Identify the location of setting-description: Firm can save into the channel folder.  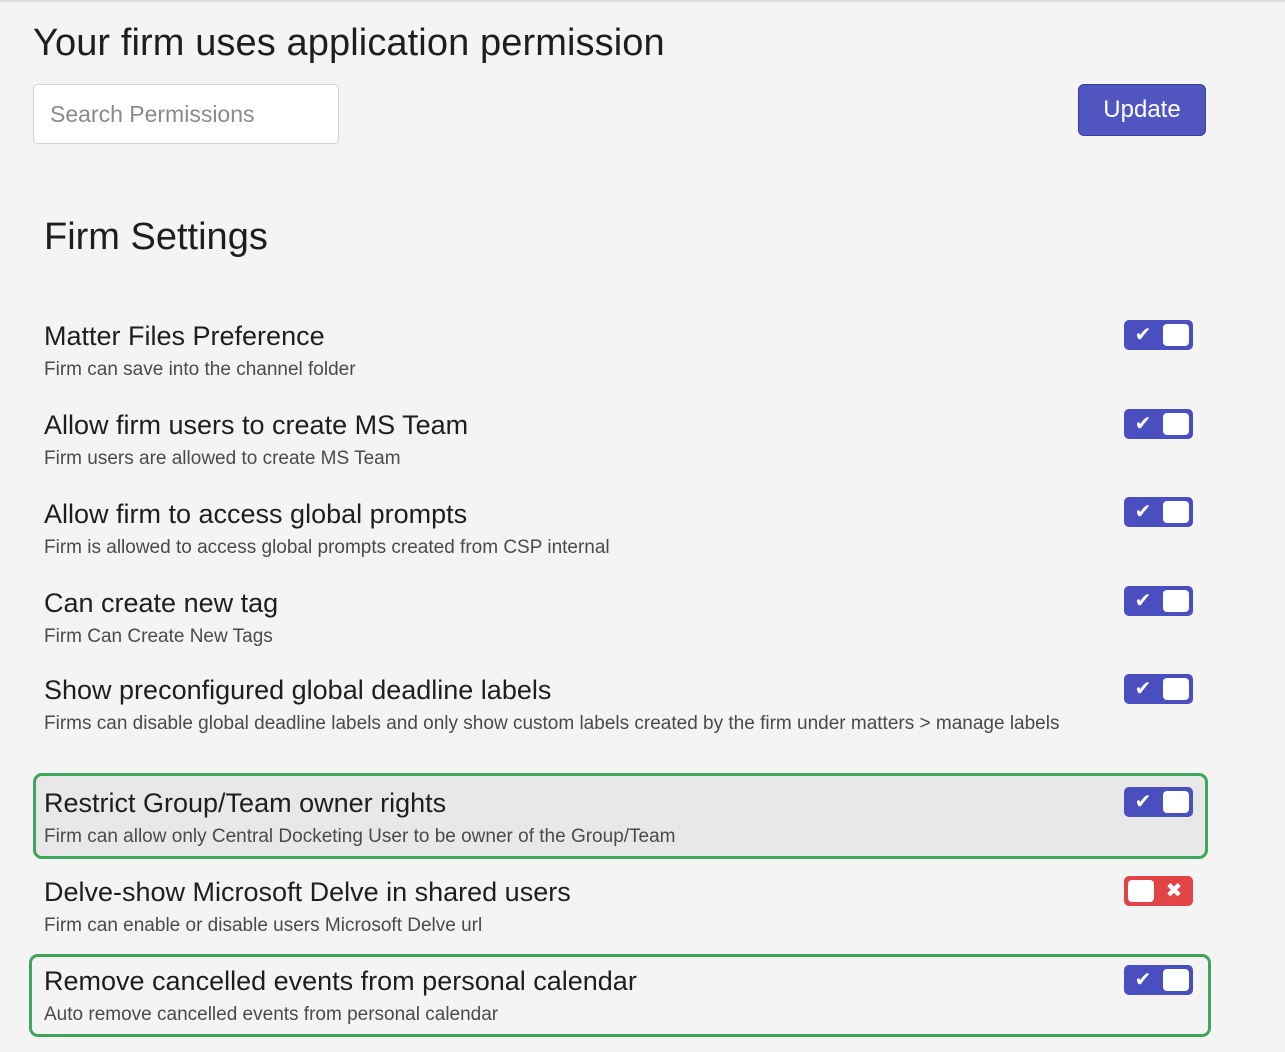
(200, 369).